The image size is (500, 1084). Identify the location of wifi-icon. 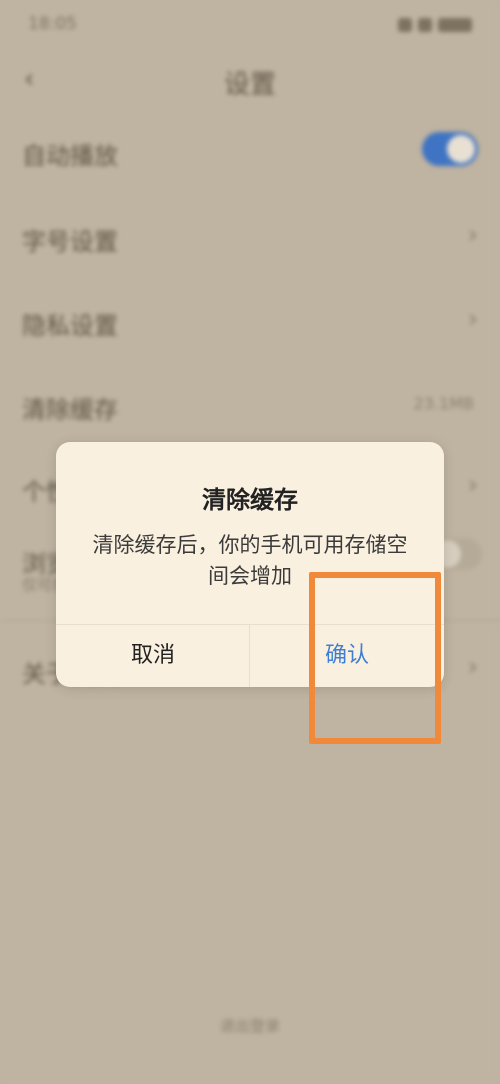
(425, 25).